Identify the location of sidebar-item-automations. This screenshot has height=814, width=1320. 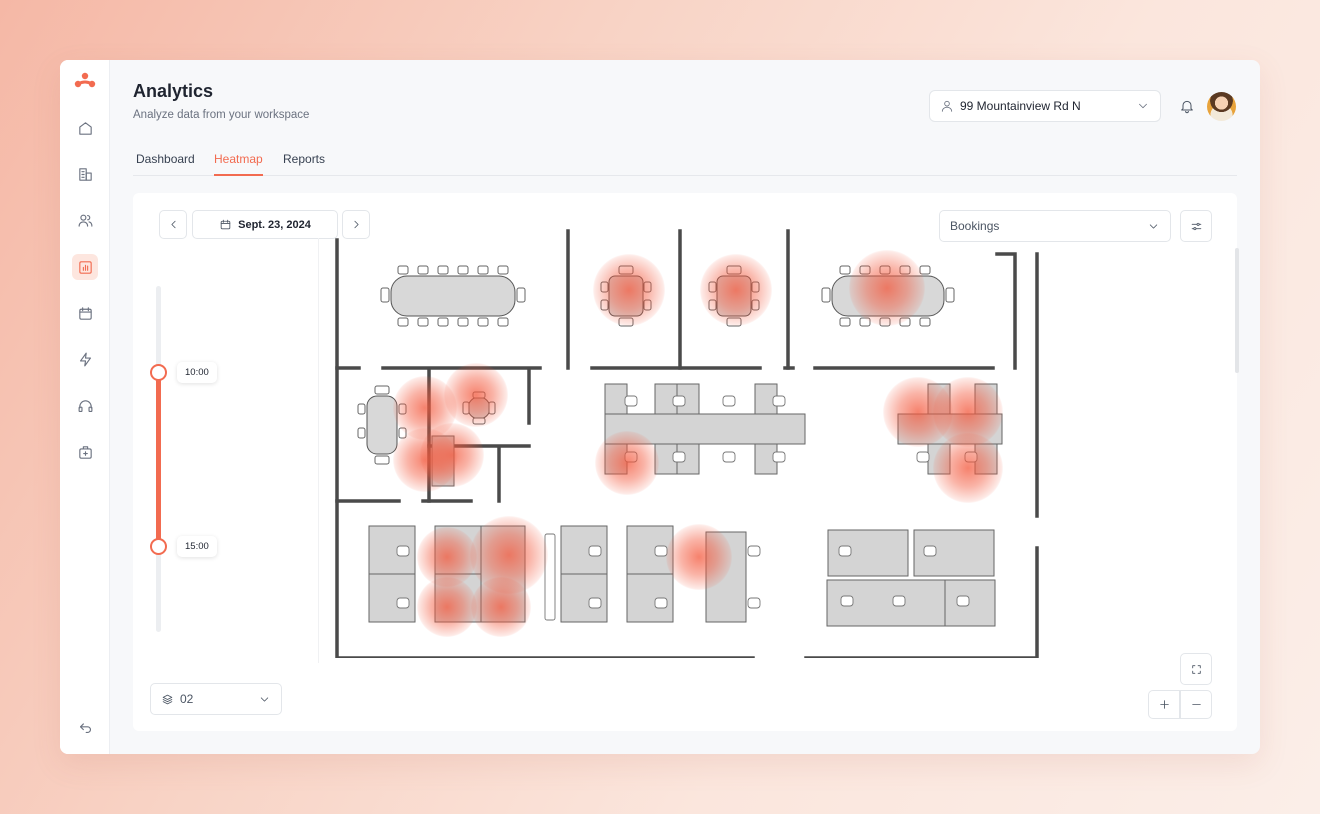
(85, 359).